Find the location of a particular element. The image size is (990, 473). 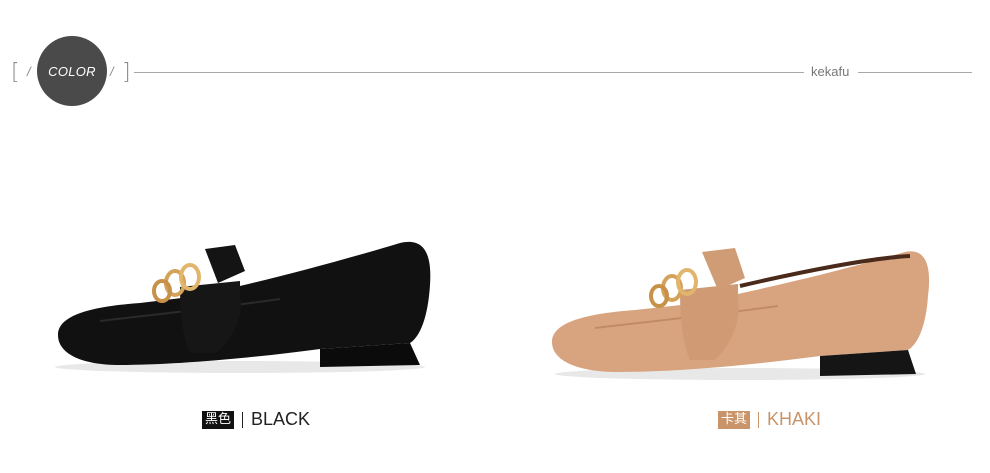

black-tag: 黑色 is located at coordinates (218, 419).